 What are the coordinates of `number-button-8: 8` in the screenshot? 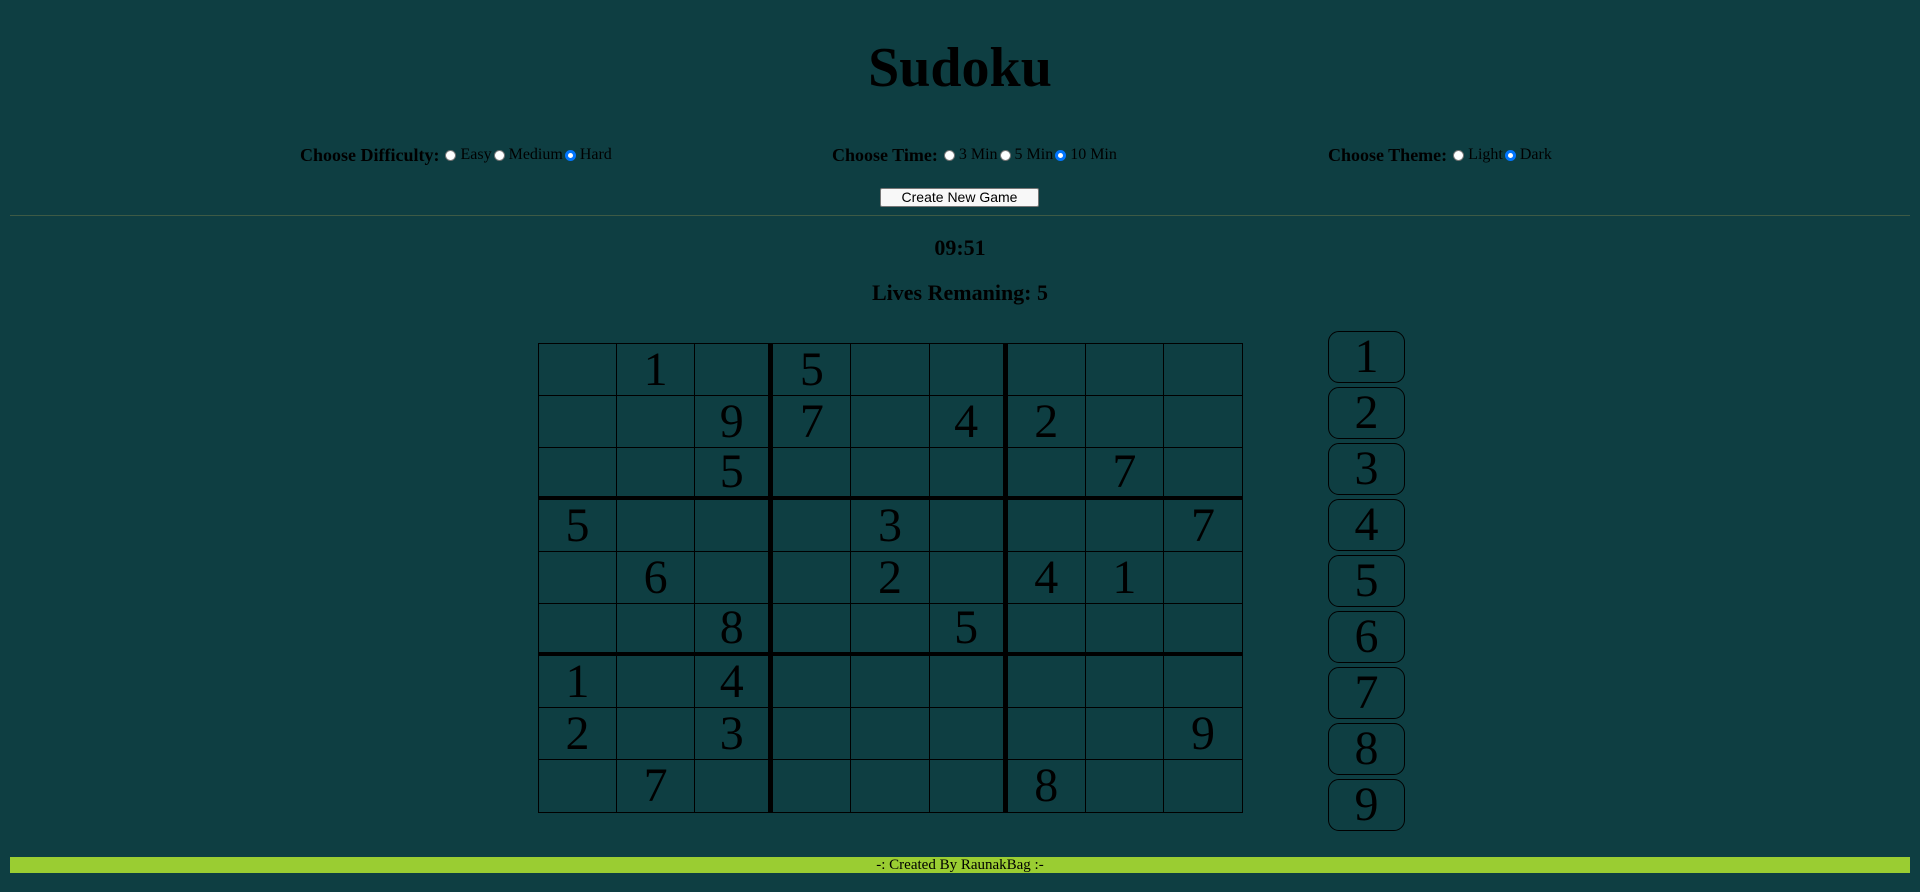 It's located at (1366, 749).